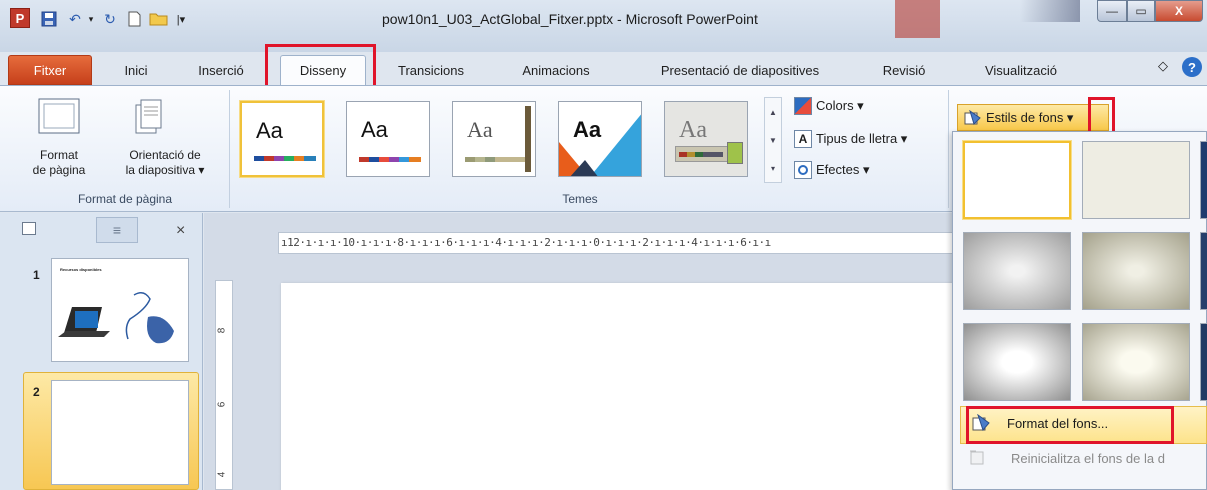  What do you see at coordinates (125, 199) in the screenshot?
I see `page-setup-group-label: Format de pàgina` at bounding box center [125, 199].